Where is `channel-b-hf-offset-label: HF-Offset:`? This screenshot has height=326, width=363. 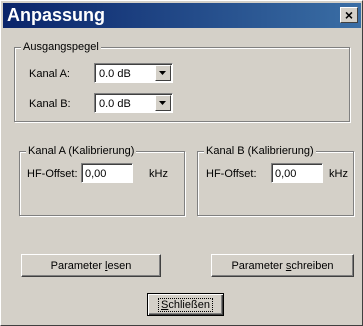
channel-b-hf-offset-label: HF-Offset: is located at coordinates (231, 174).